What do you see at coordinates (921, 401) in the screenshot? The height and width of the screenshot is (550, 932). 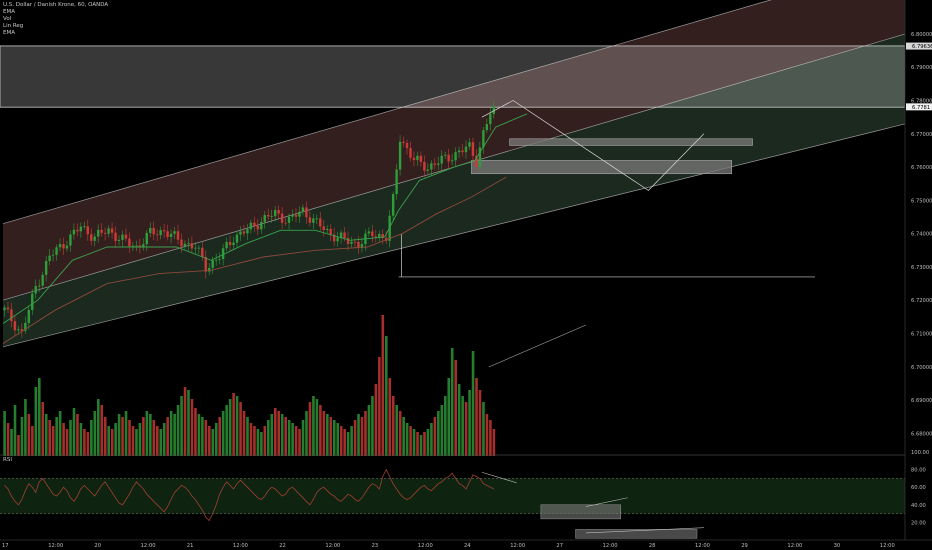 I see `price-tick-11: 6.69000` at bounding box center [921, 401].